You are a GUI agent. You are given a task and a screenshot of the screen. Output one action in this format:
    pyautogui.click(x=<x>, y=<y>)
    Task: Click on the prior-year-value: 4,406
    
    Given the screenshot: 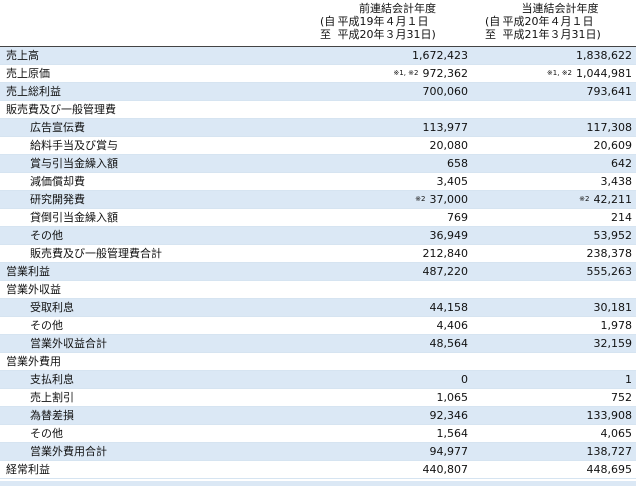 What is the action you would take?
    pyautogui.click(x=392, y=325)
    